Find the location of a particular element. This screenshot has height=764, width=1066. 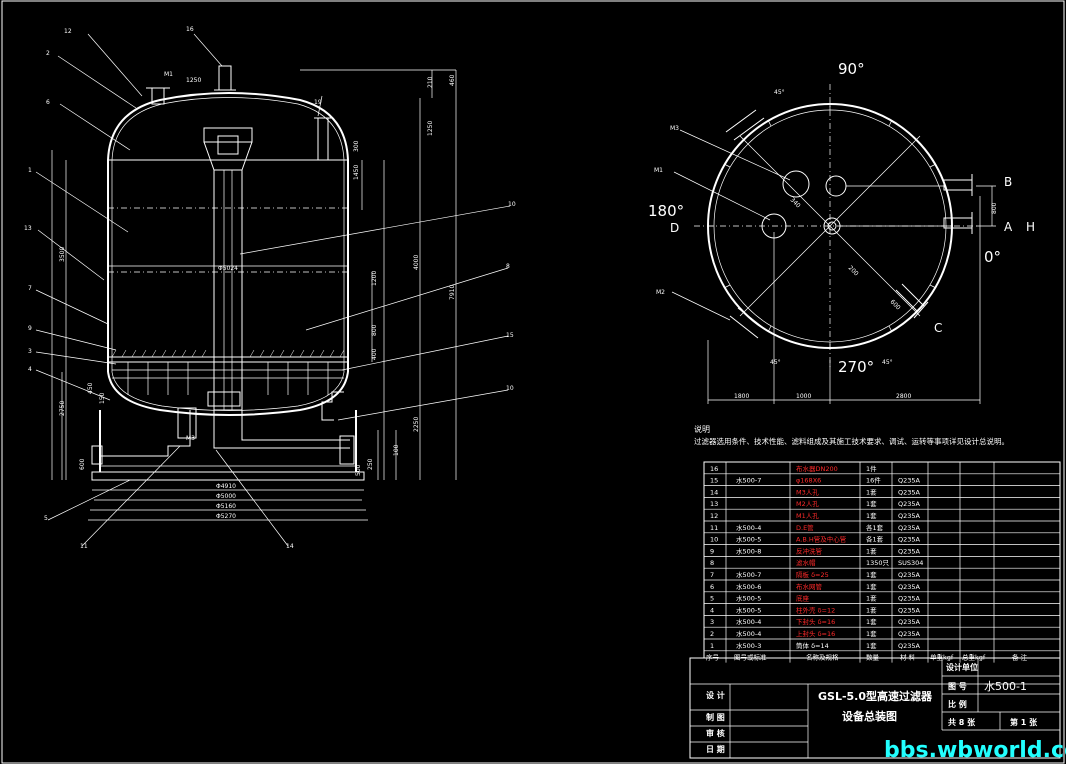

dim-500: 500 is located at coordinates (358, 470).